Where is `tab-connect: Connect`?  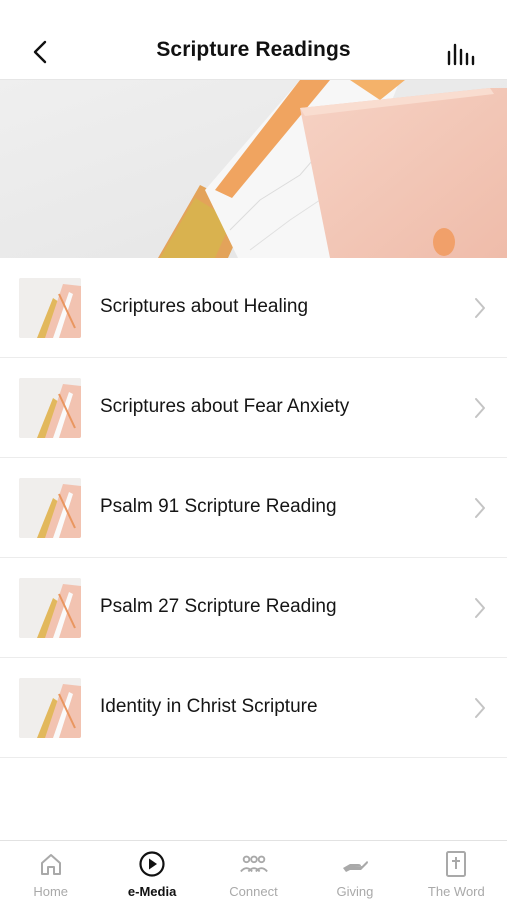 tab-connect: Connect is located at coordinates (253, 870).